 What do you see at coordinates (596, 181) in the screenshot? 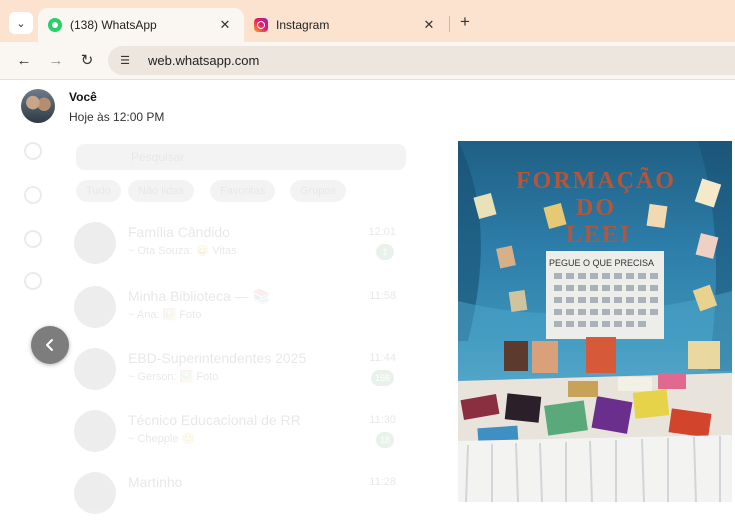
I see `banner-title-line1: FORMAÇÃO` at bounding box center [596, 181].